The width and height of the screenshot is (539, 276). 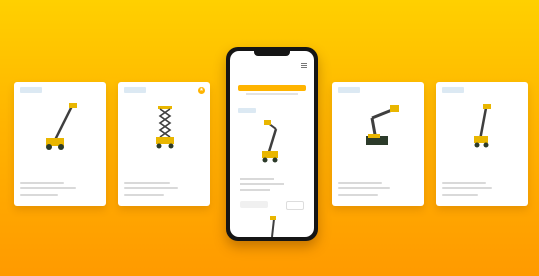 I want to click on product-image, so click(x=270, y=141).